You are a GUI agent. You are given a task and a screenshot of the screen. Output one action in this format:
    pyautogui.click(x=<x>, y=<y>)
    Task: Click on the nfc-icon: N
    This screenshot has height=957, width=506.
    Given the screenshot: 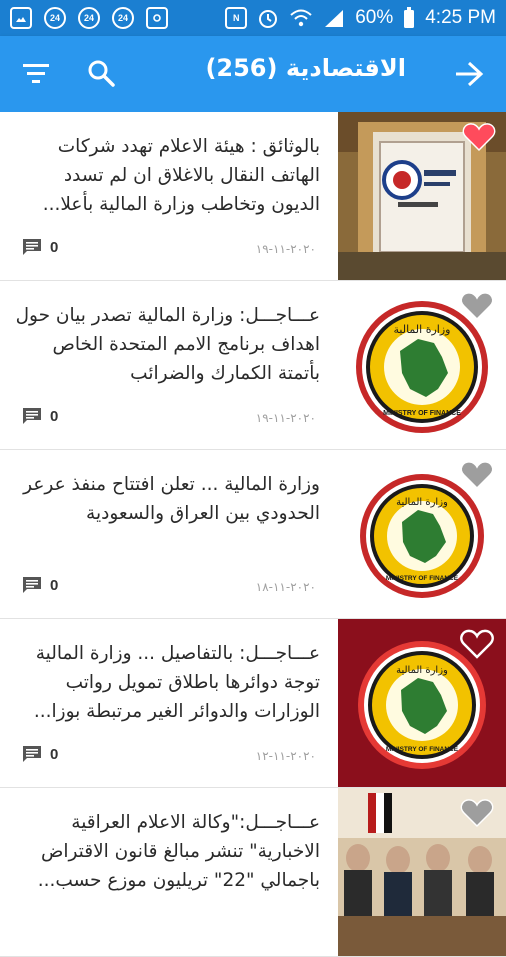 What is the action you would take?
    pyautogui.click(x=236, y=18)
    